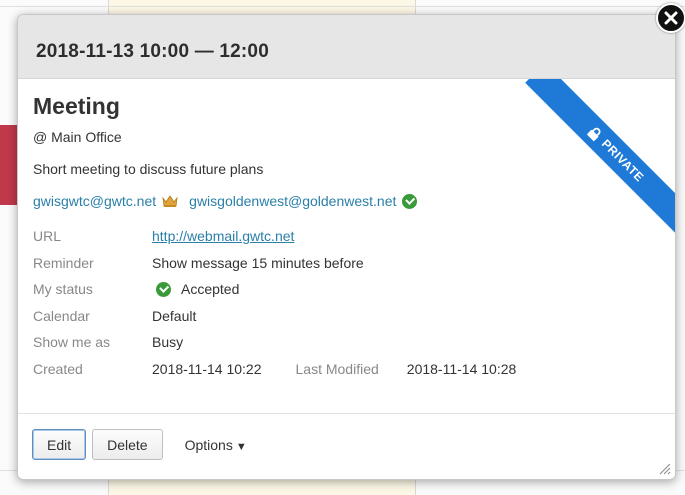  Describe the element at coordinates (207, 368) in the screenshot. I see `created-value: 2018-11-14 10:22` at that location.